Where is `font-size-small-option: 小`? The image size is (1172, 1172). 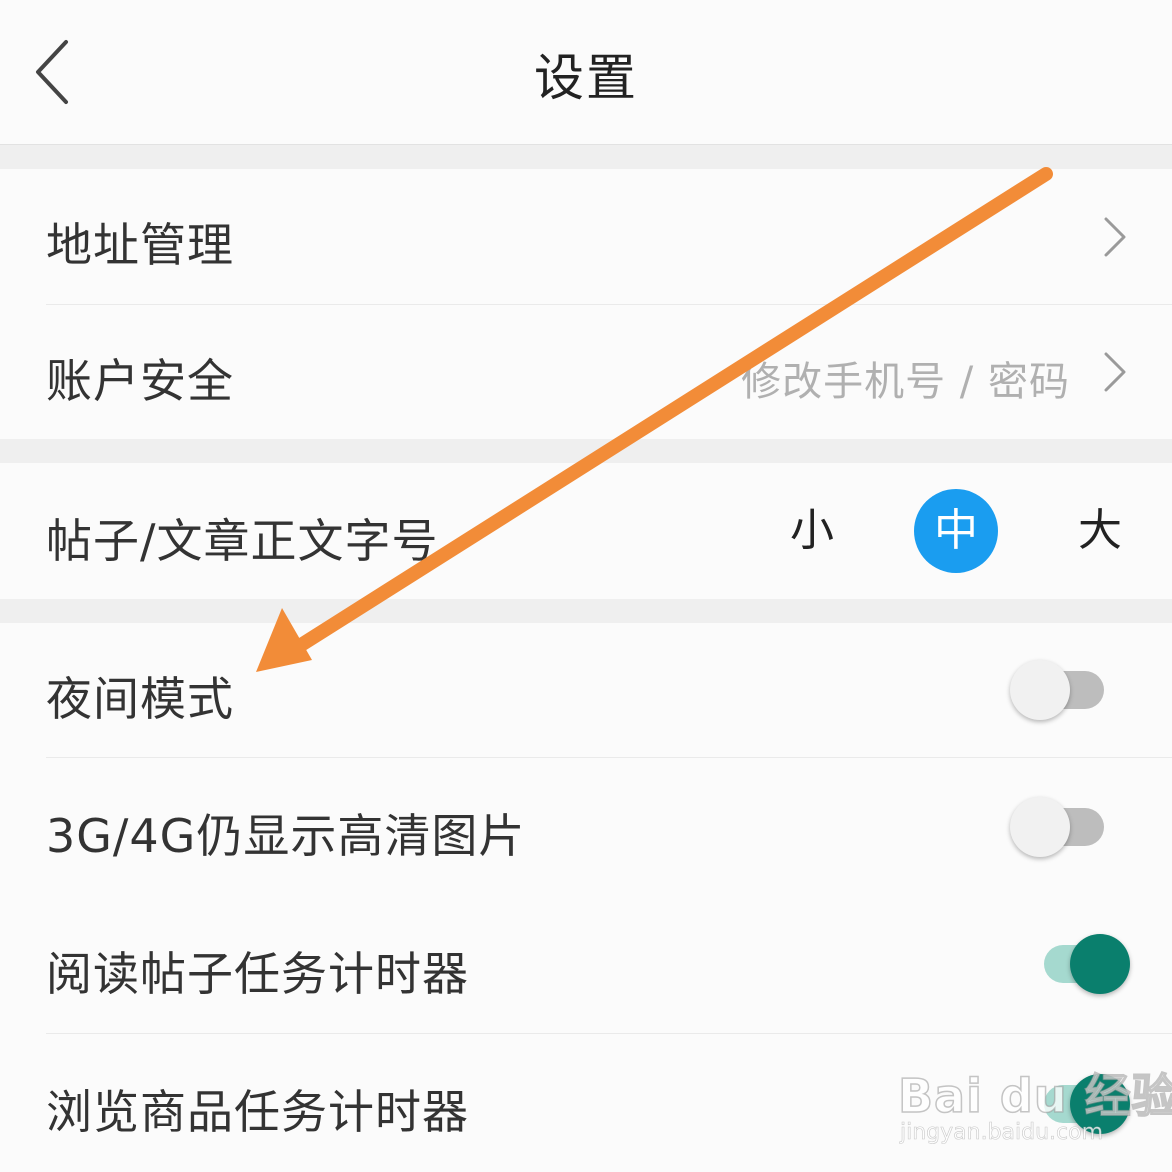 font-size-small-option: 小 is located at coordinates (812, 531).